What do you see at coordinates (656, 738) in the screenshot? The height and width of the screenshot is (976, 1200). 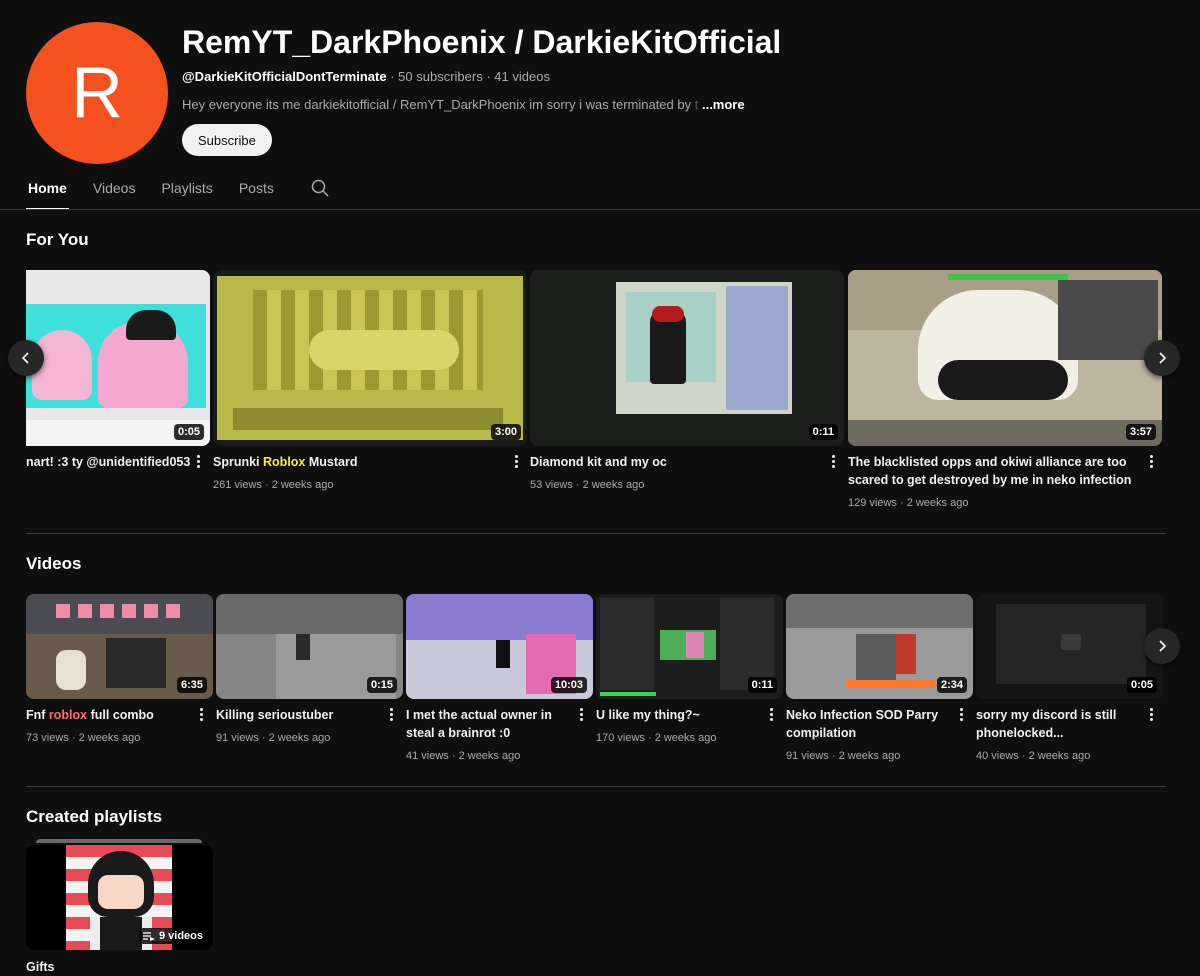 I see `video-stats: 170 views · 2 weeks ago` at bounding box center [656, 738].